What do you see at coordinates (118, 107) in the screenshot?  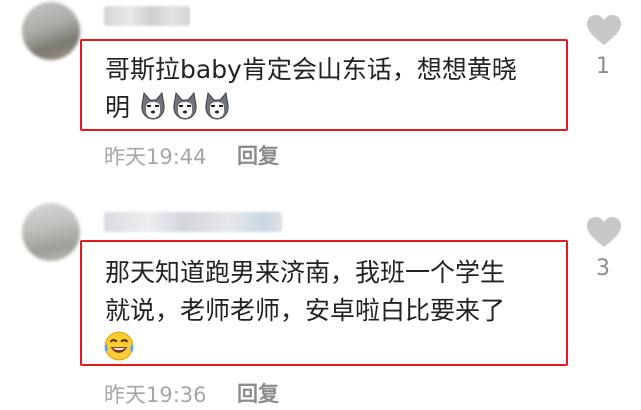 I see `comment-text: 明` at bounding box center [118, 107].